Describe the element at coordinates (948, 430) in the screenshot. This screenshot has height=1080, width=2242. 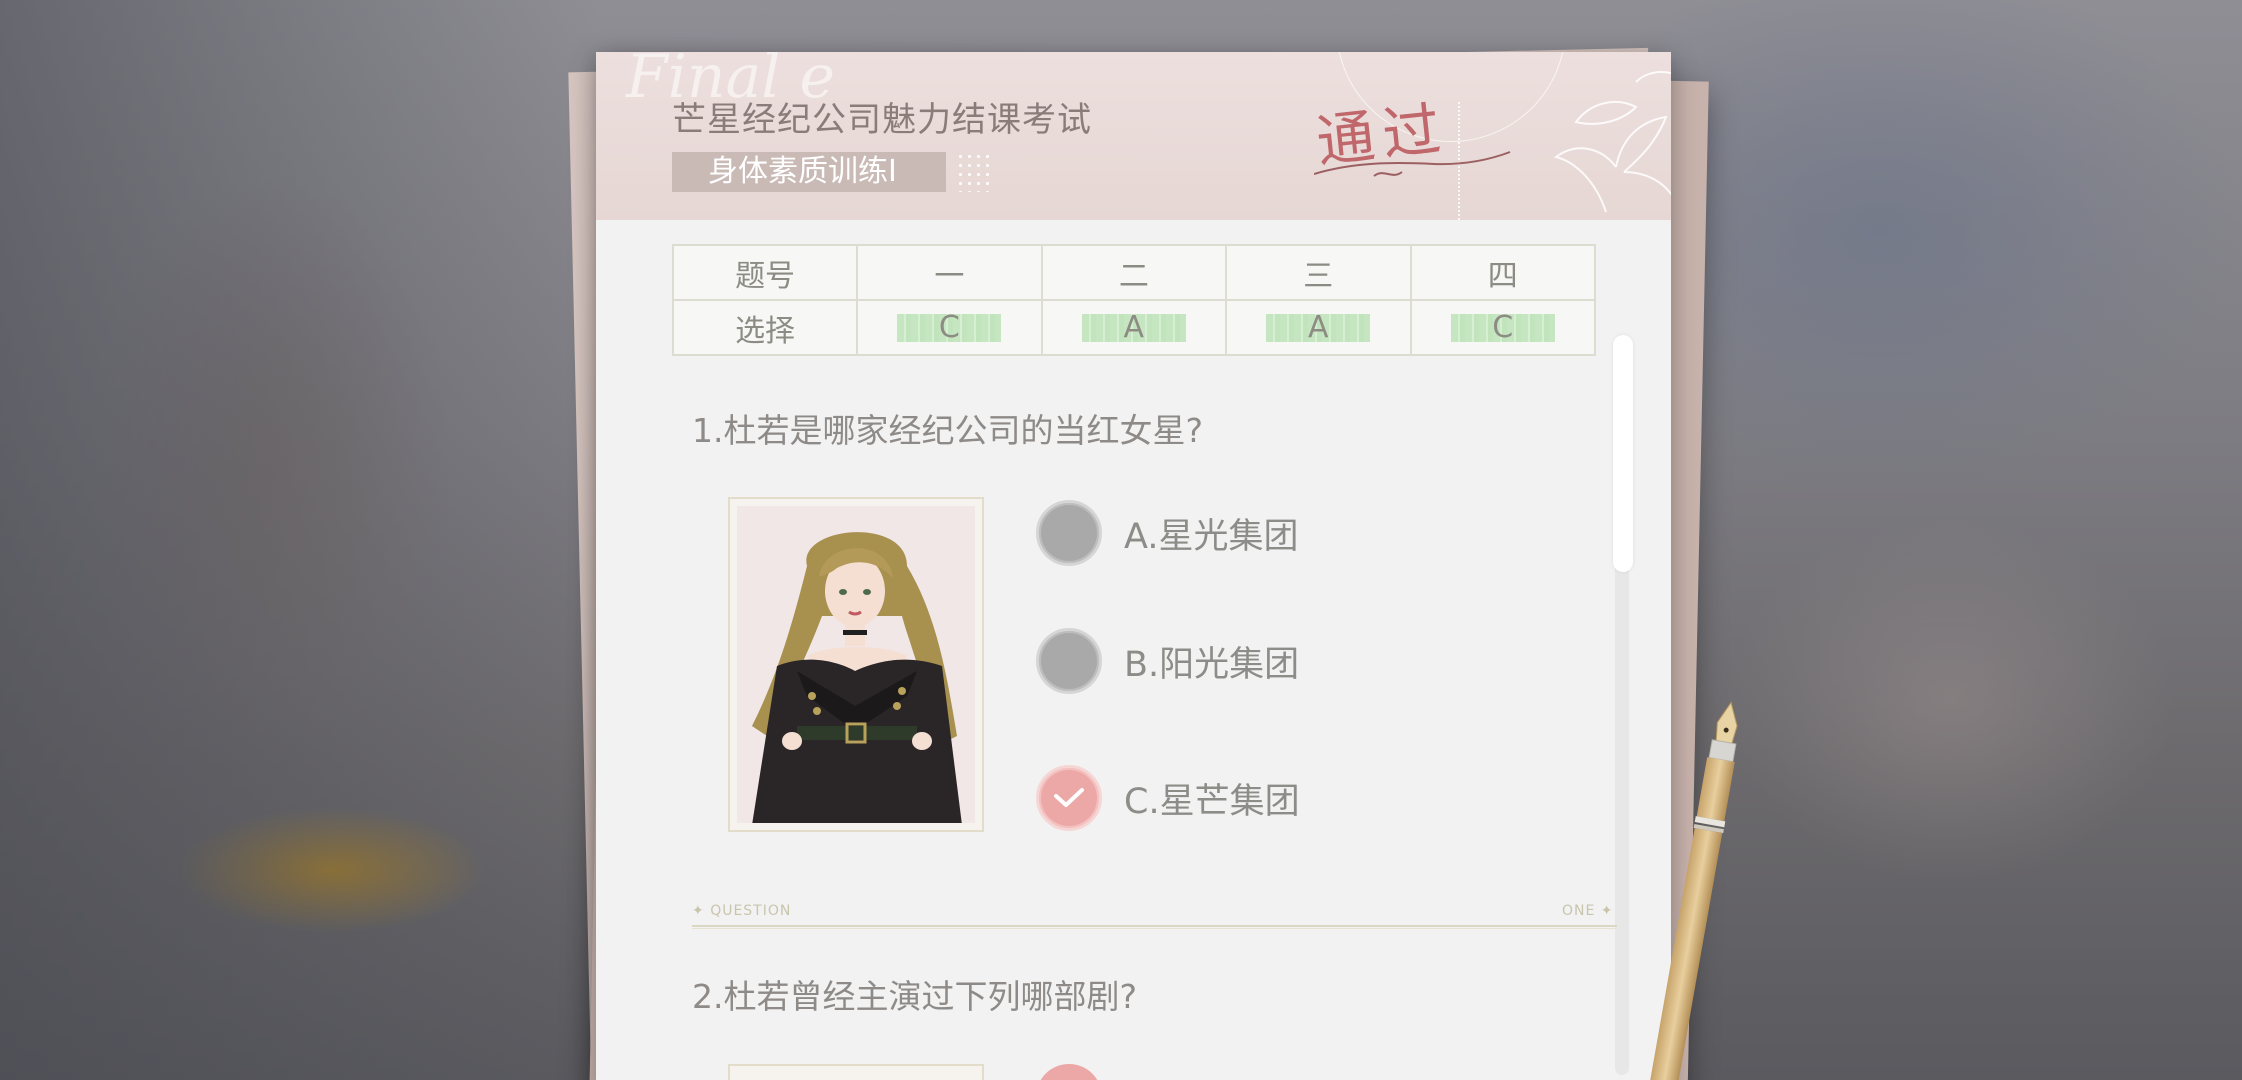
I see `question-1-text: 1.杜若是哪家经纪公司的当红女星?` at that location.